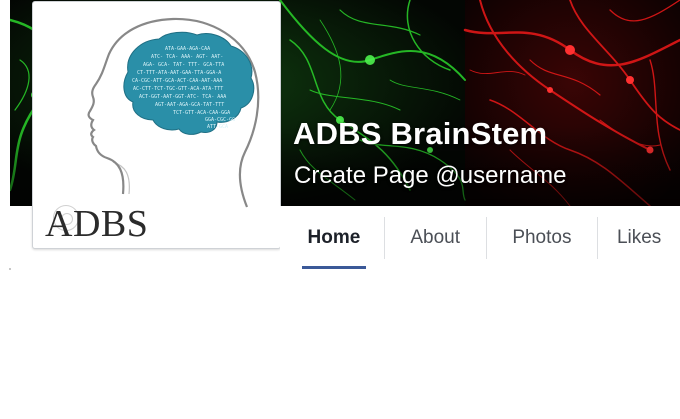 The image size is (680, 419). I want to click on tab-photos: Photos, so click(542, 238).